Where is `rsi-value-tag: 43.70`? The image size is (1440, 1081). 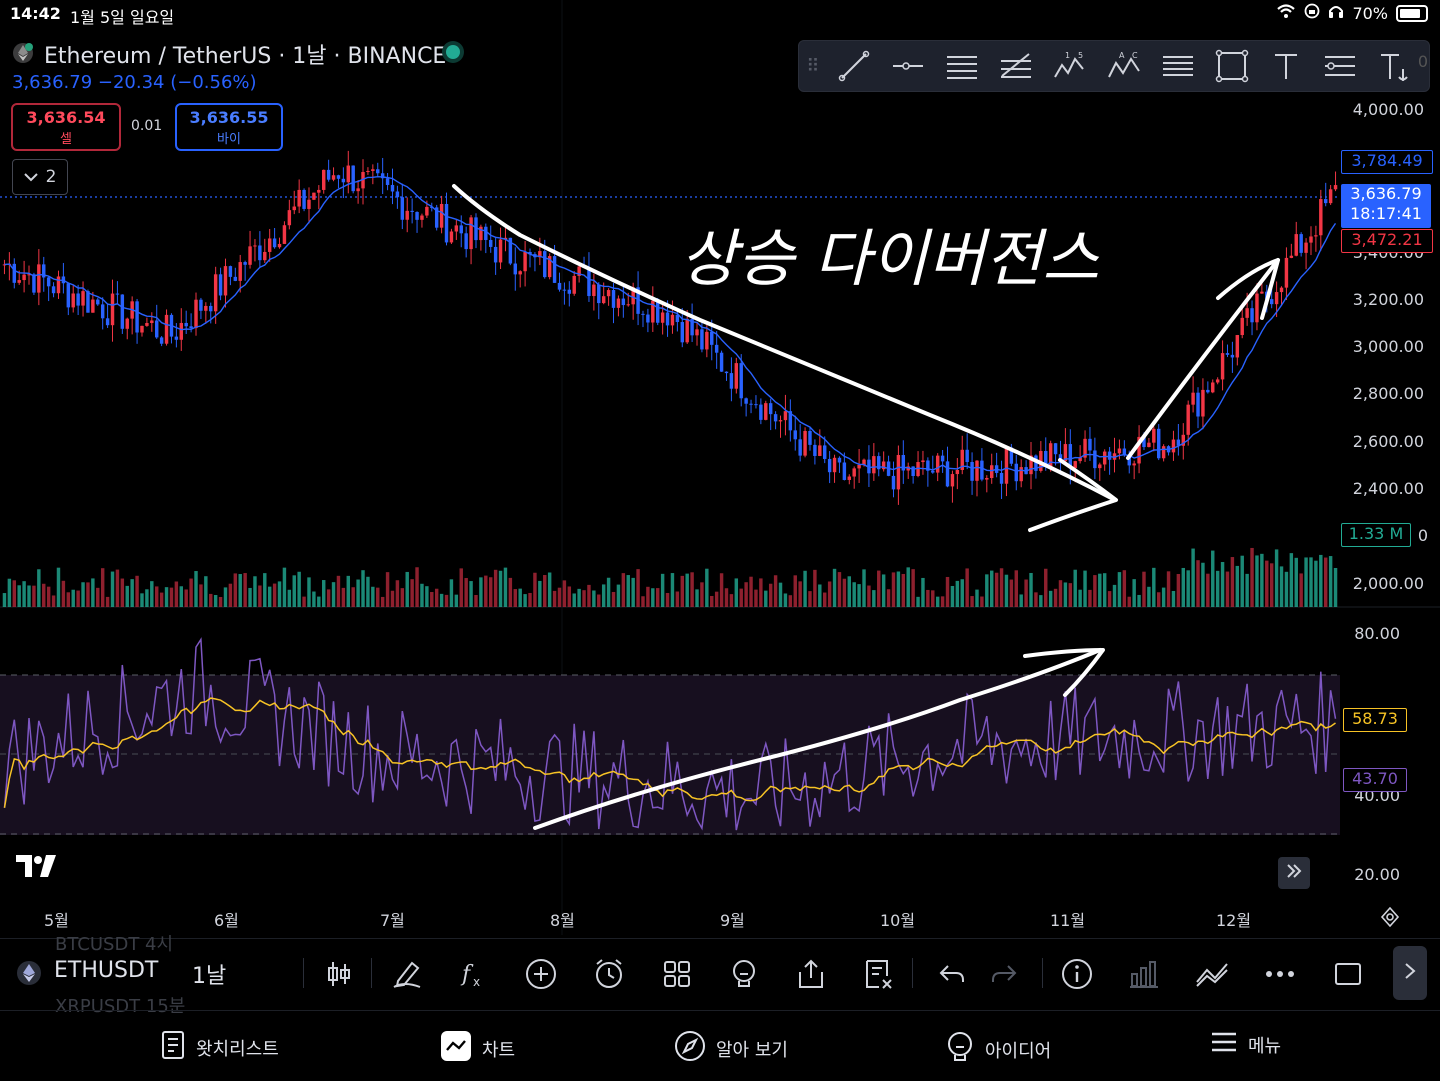
rsi-value-tag: 43.70 is located at coordinates (1375, 780).